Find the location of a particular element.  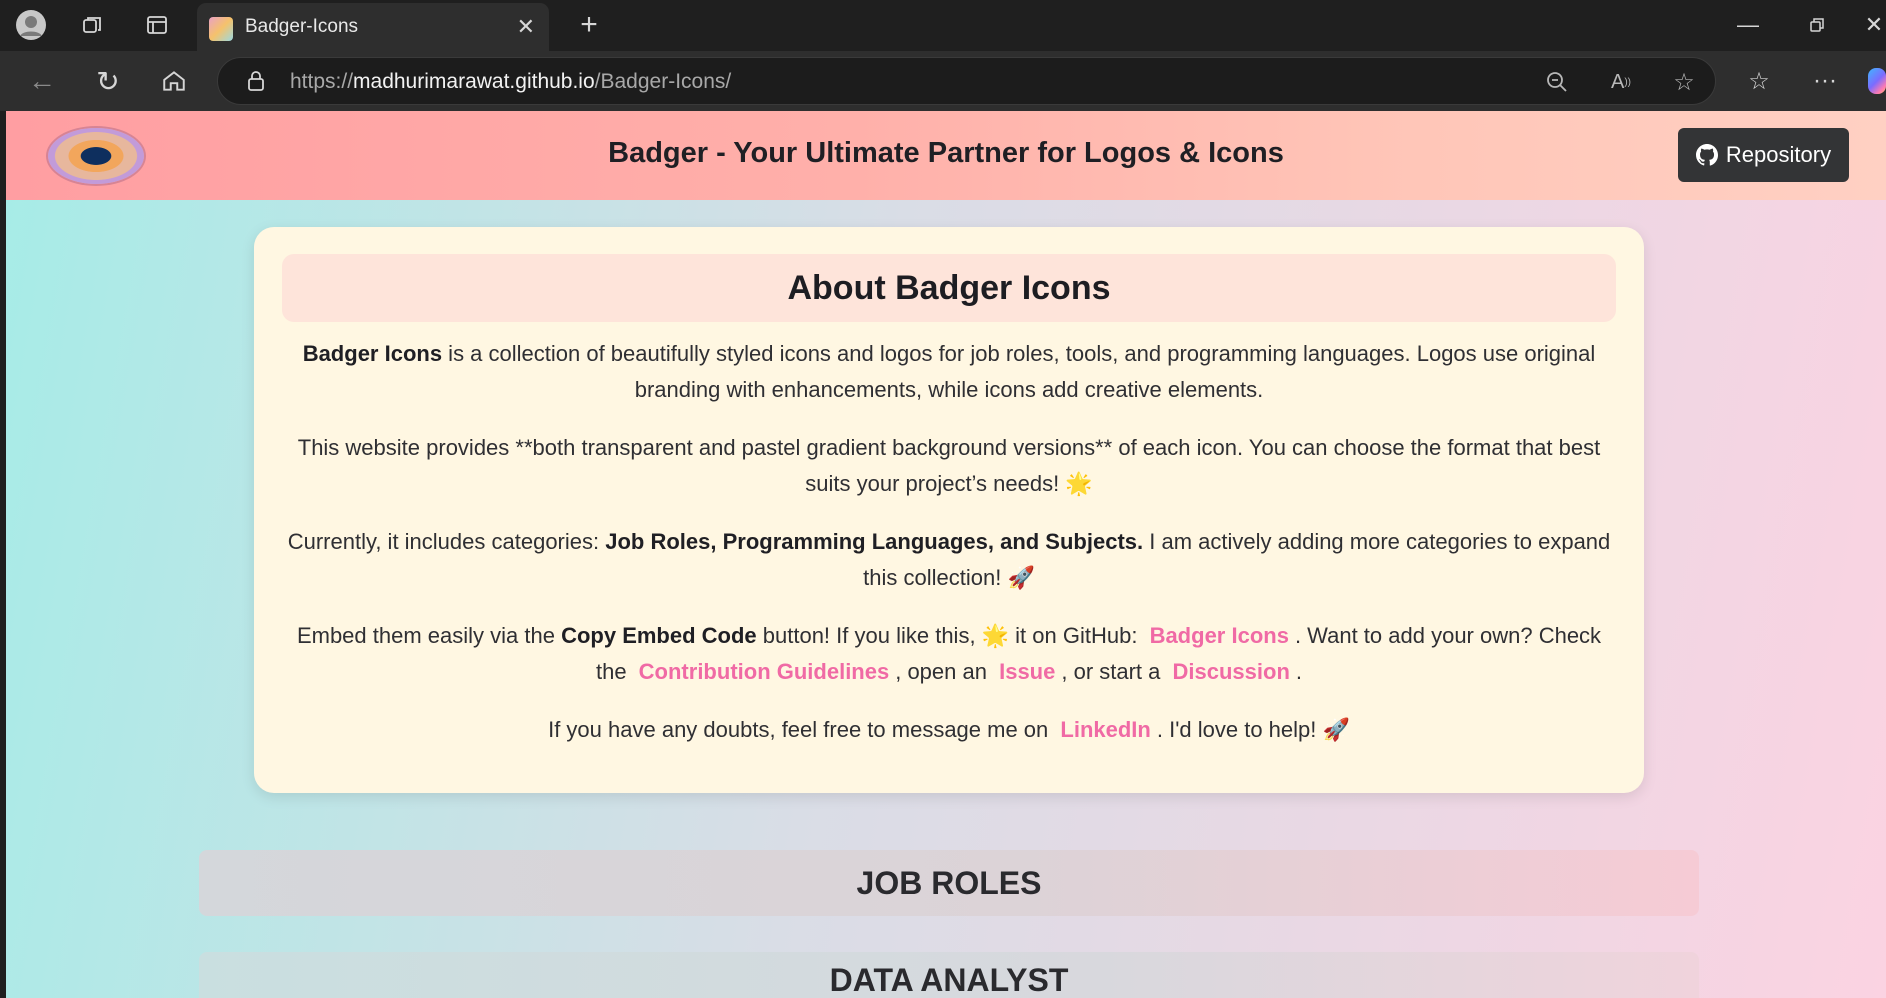

badger-favicon-icon is located at coordinates (221, 29).